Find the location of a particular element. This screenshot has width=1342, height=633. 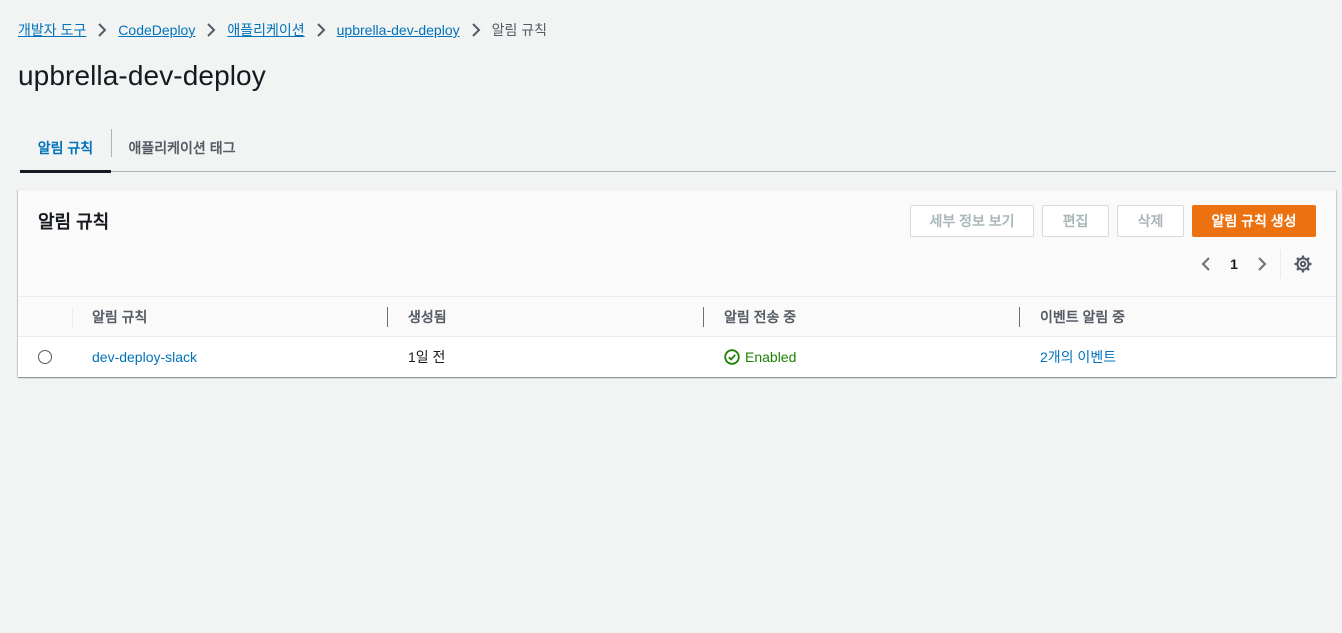

breadcrumb-item-applications: 애플리케이션 is located at coordinates (265, 30).